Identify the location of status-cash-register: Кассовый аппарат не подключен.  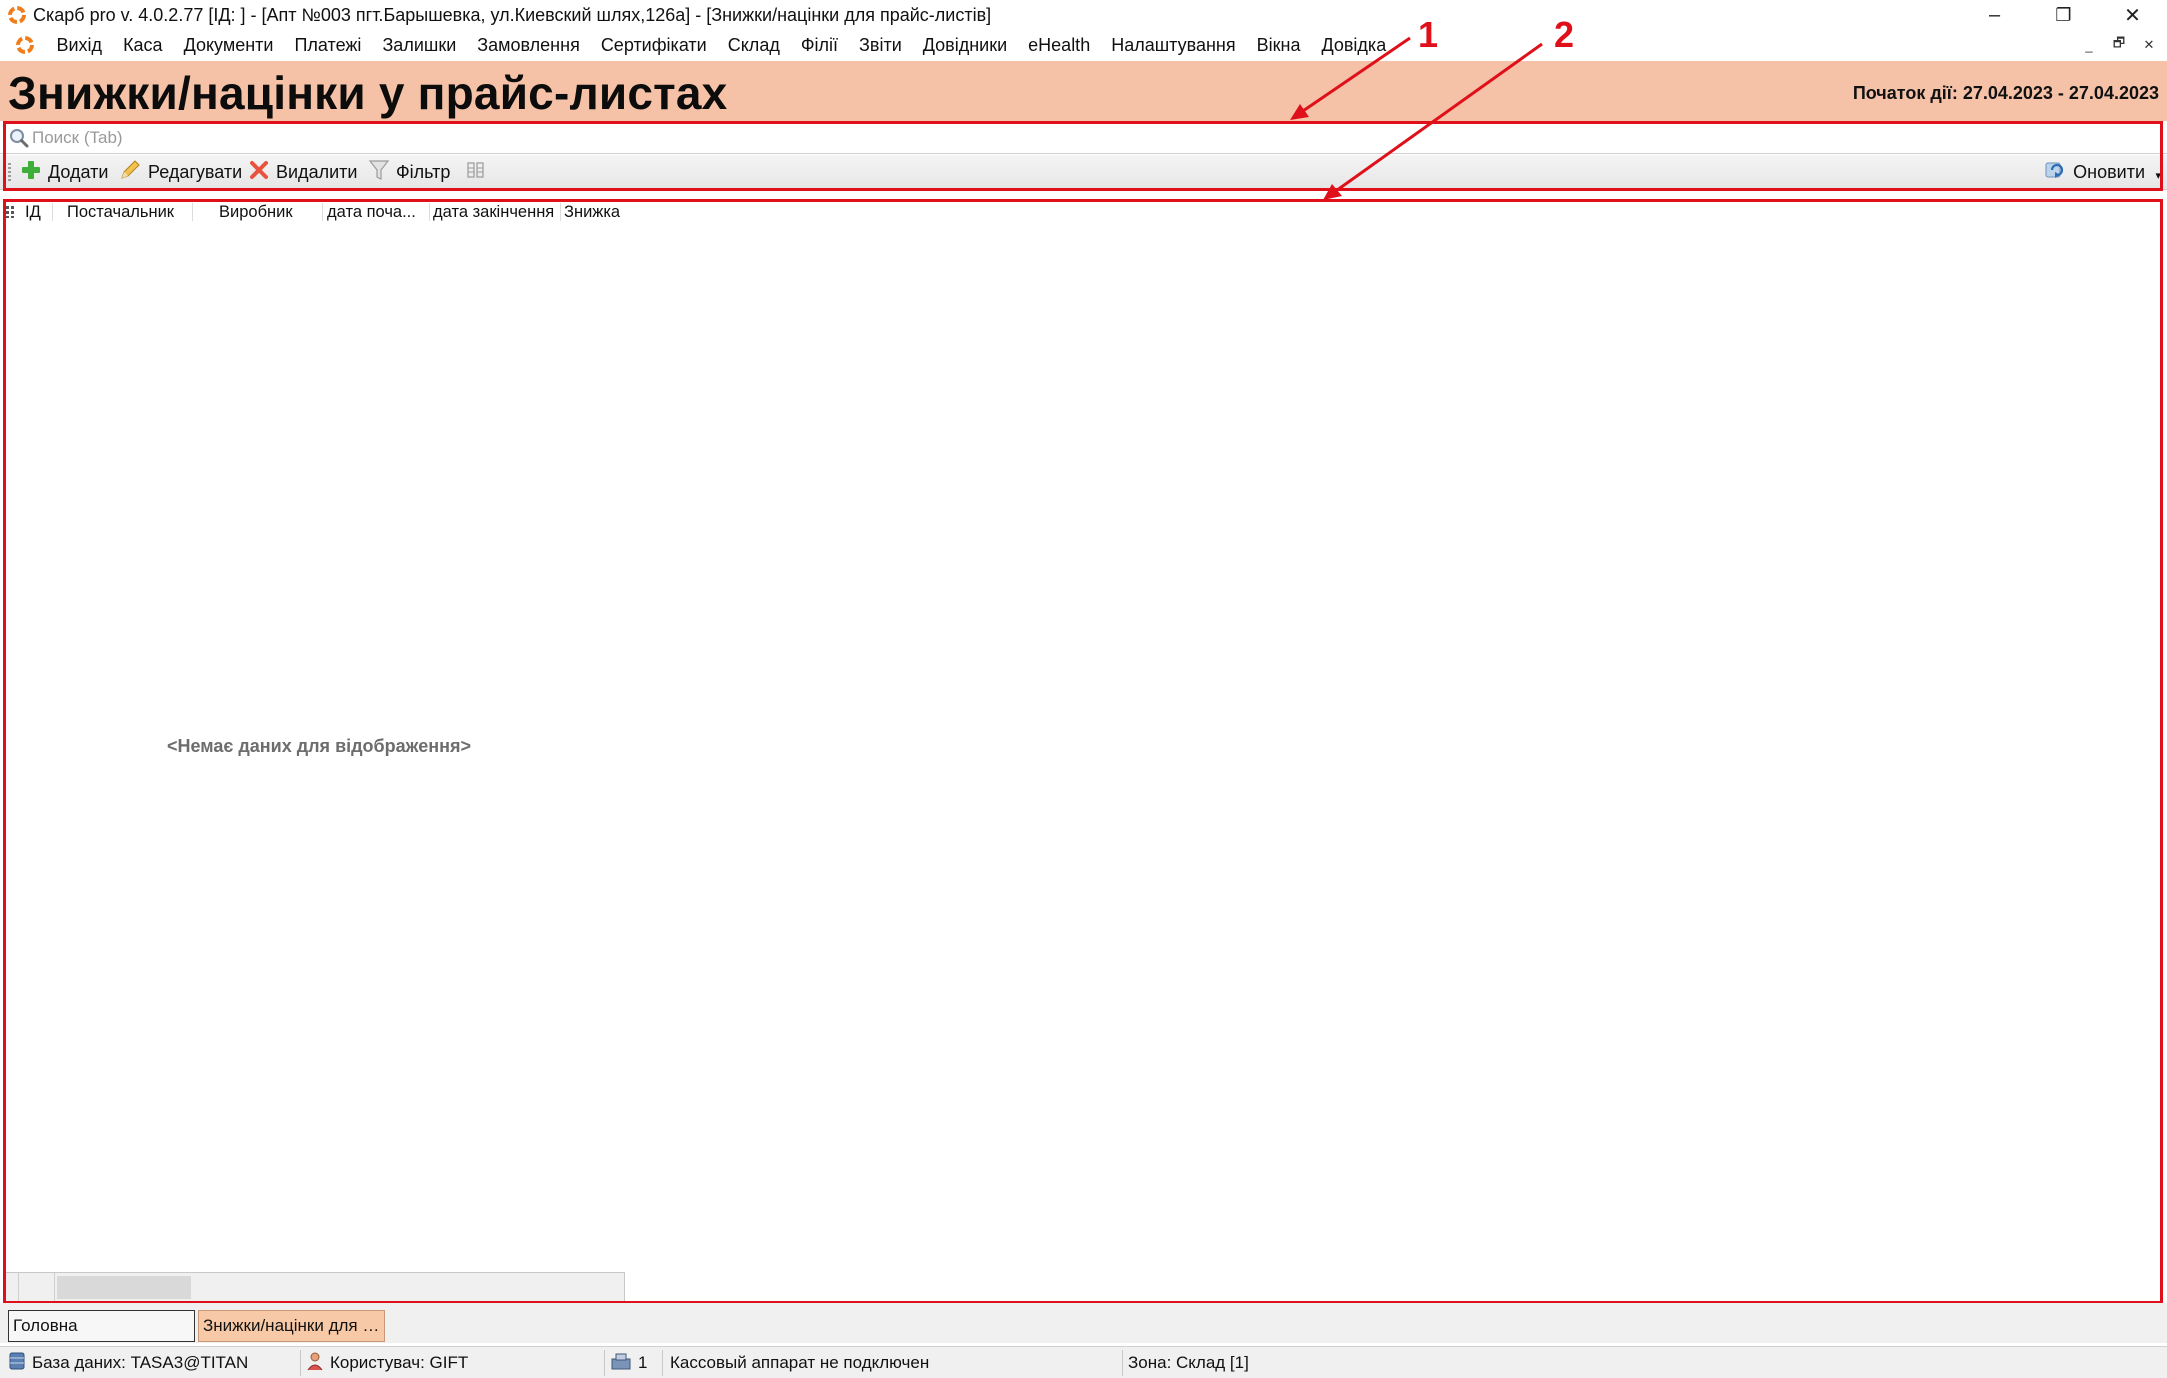
(800, 1362).